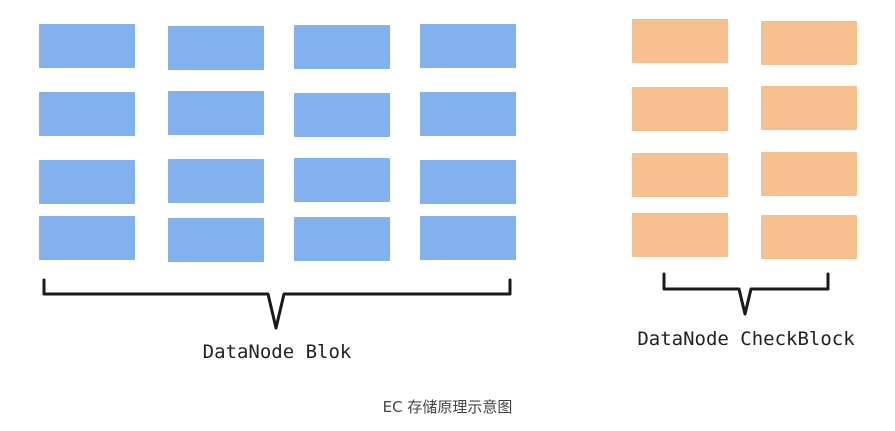  What do you see at coordinates (746, 294) in the screenshot?
I see `check-block-brace` at bounding box center [746, 294].